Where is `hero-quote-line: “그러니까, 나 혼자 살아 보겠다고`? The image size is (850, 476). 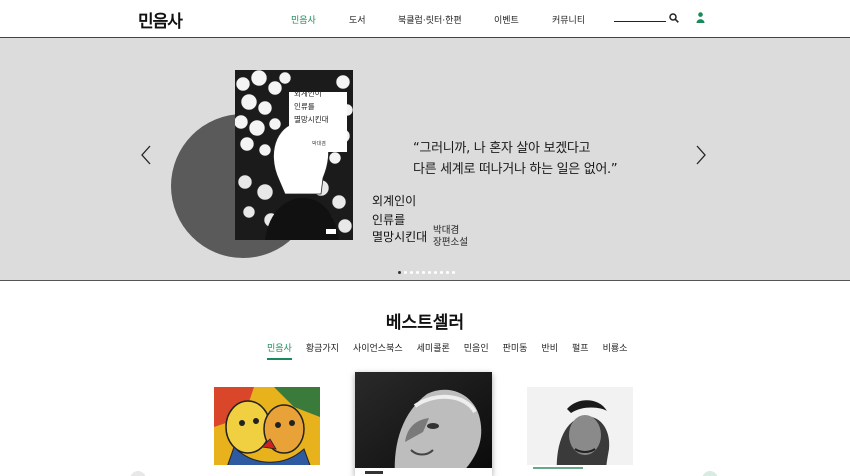
hero-quote-line: “그러니까, 나 혼자 살아 보겠다고 is located at coordinates (502, 148).